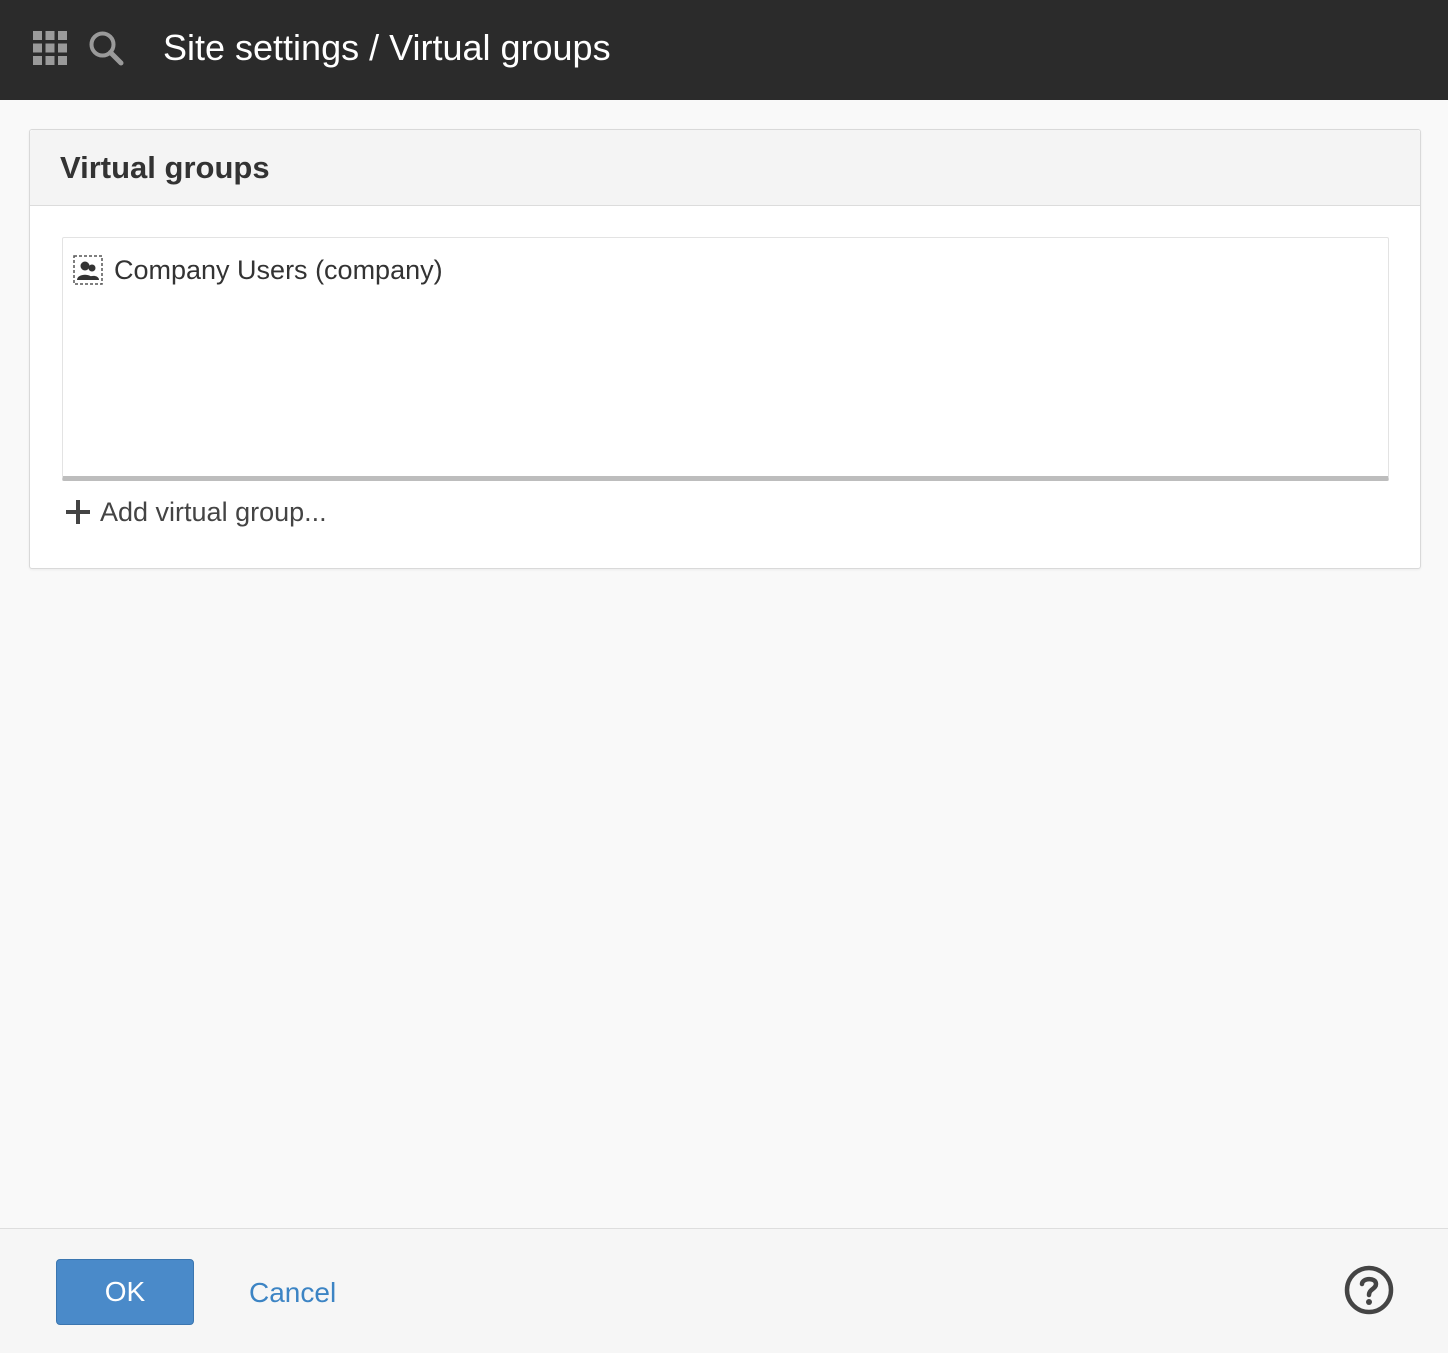  What do you see at coordinates (278, 269) in the screenshot?
I see `list-item-label: Company Users (company)` at bounding box center [278, 269].